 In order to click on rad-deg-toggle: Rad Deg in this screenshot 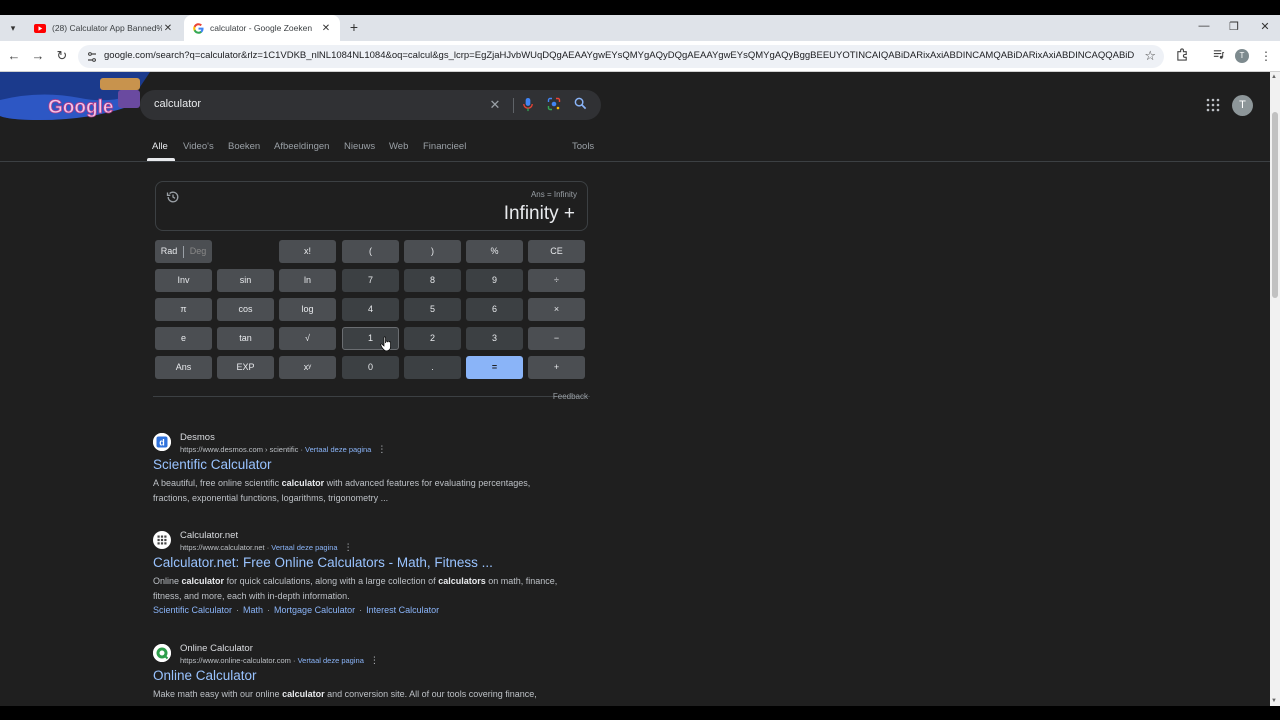, I will do `click(183, 251)`.